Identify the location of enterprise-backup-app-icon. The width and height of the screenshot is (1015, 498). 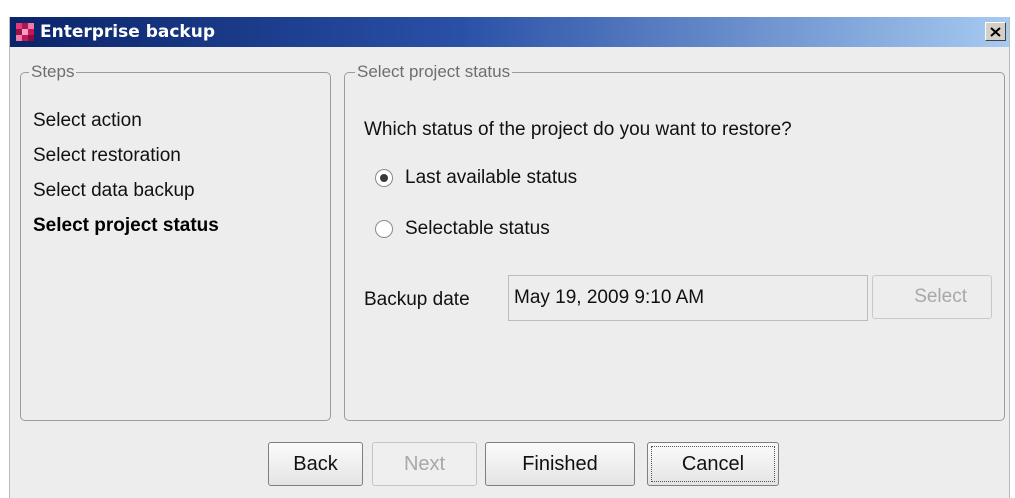
(25, 32).